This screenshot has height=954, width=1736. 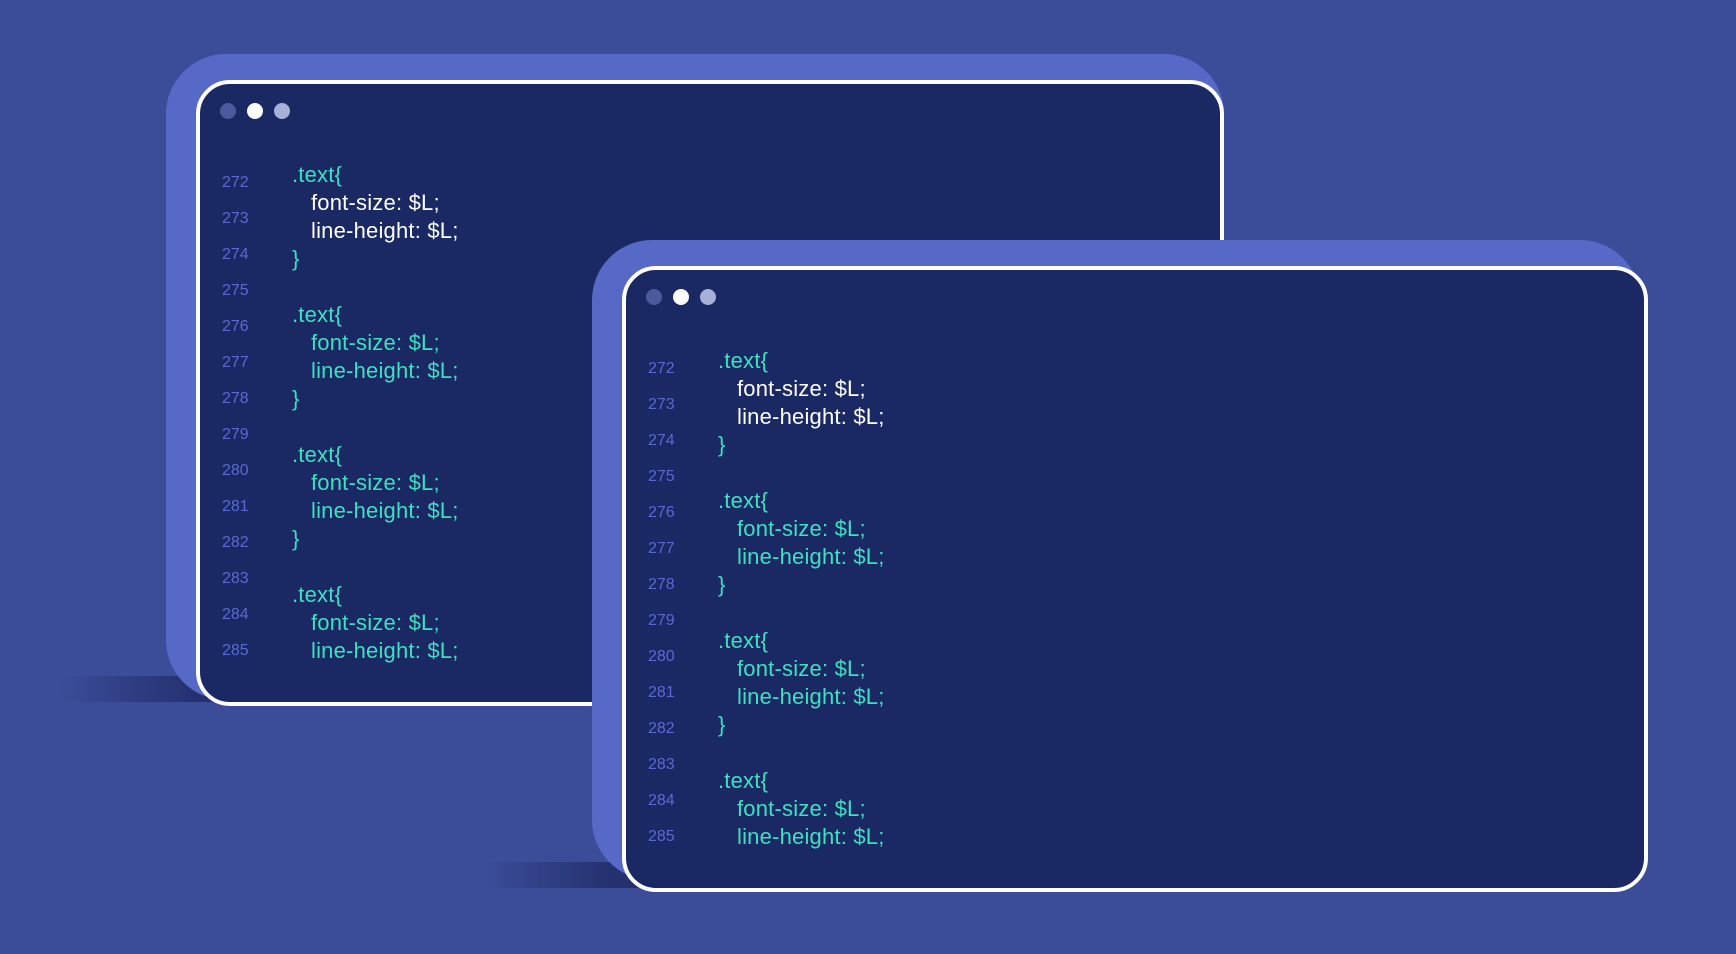 What do you see at coordinates (708, 297) in the screenshot?
I see `window-dot-mid` at bounding box center [708, 297].